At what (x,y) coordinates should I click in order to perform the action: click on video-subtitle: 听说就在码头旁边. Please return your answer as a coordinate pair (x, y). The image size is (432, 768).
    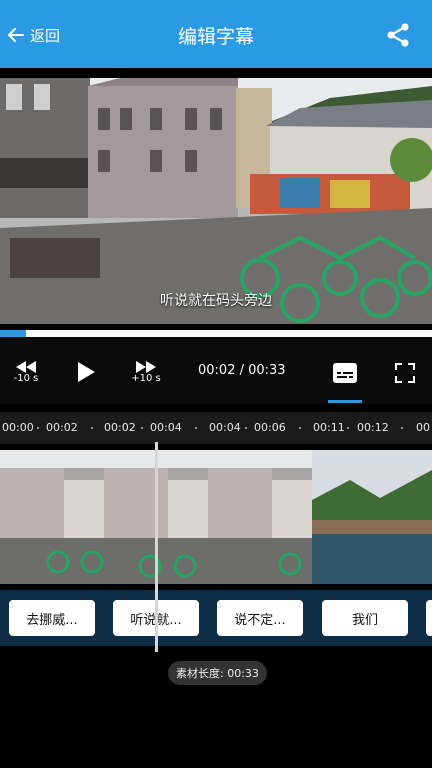
    Looking at the image, I should click on (216, 301).